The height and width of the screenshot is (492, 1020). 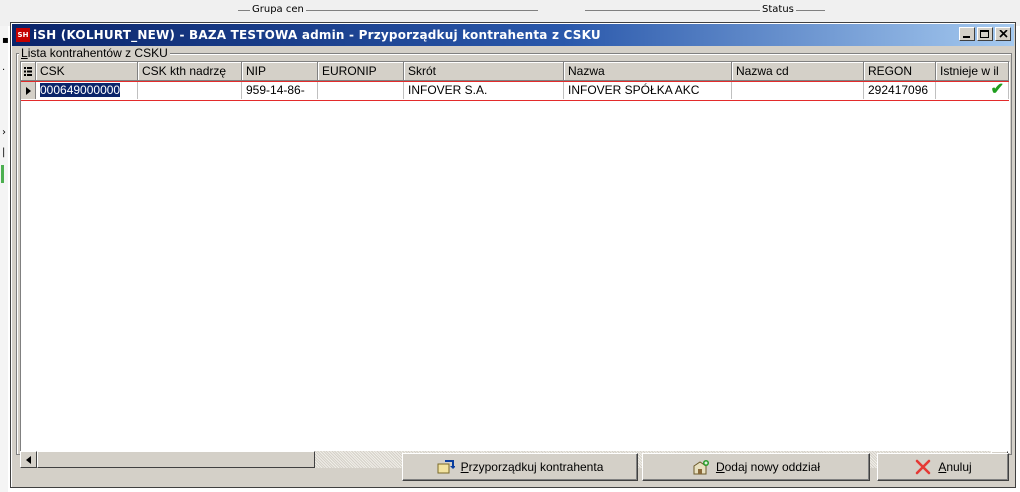 What do you see at coordinates (361, 71) in the screenshot?
I see `column-header-euronip: EURONIP` at bounding box center [361, 71].